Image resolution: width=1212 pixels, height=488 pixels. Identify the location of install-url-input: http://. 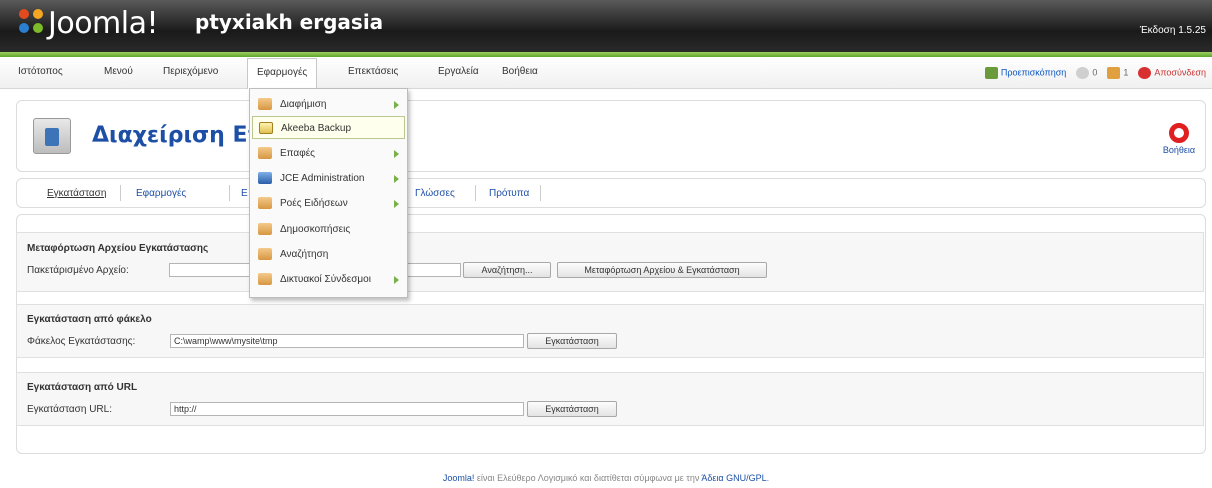
(347, 409).